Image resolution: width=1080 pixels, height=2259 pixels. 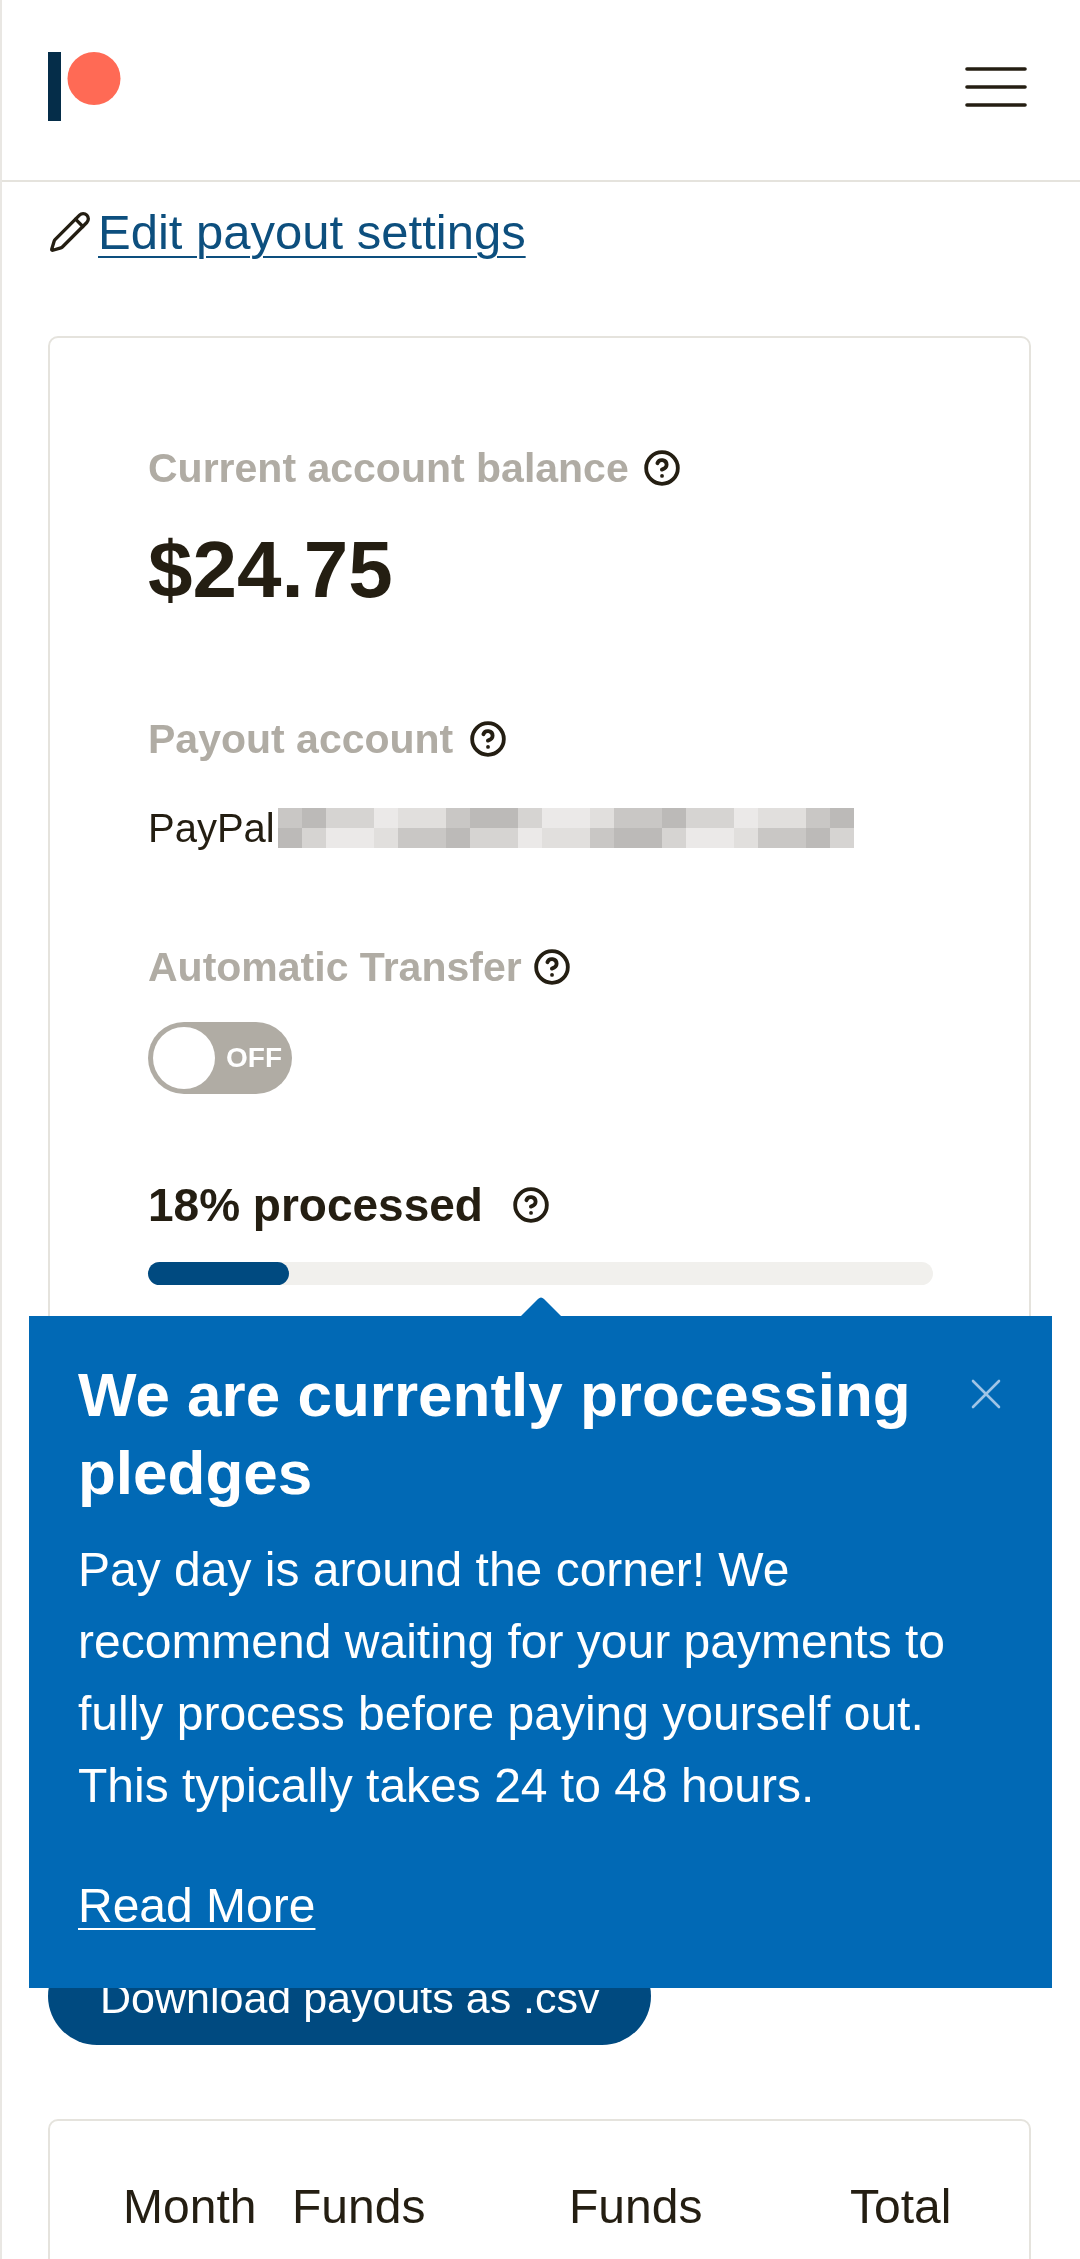 I want to click on payout-account-label: Payout account, so click(x=301, y=739).